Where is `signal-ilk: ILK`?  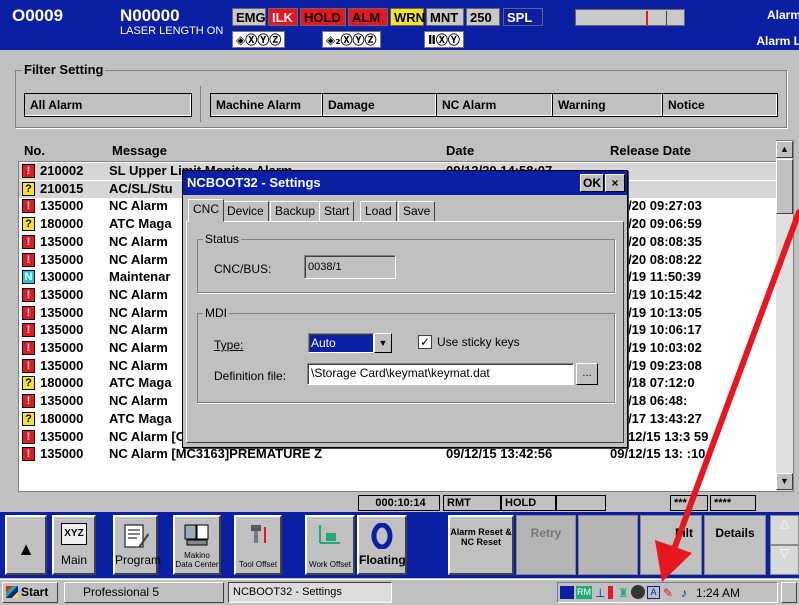
signal-ilk: ILK is located at coordinates (283, 17).